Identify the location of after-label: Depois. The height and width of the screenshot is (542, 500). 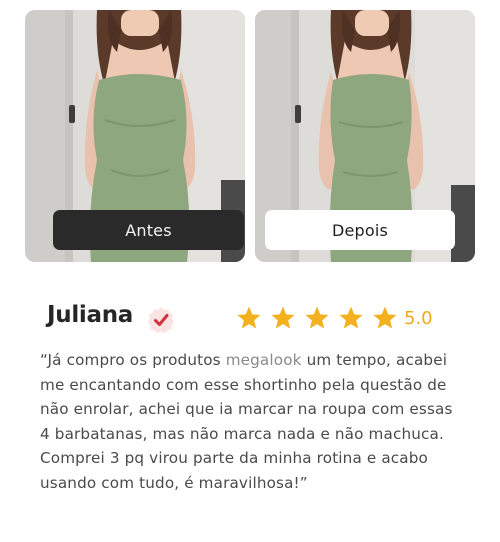
(360, 230).